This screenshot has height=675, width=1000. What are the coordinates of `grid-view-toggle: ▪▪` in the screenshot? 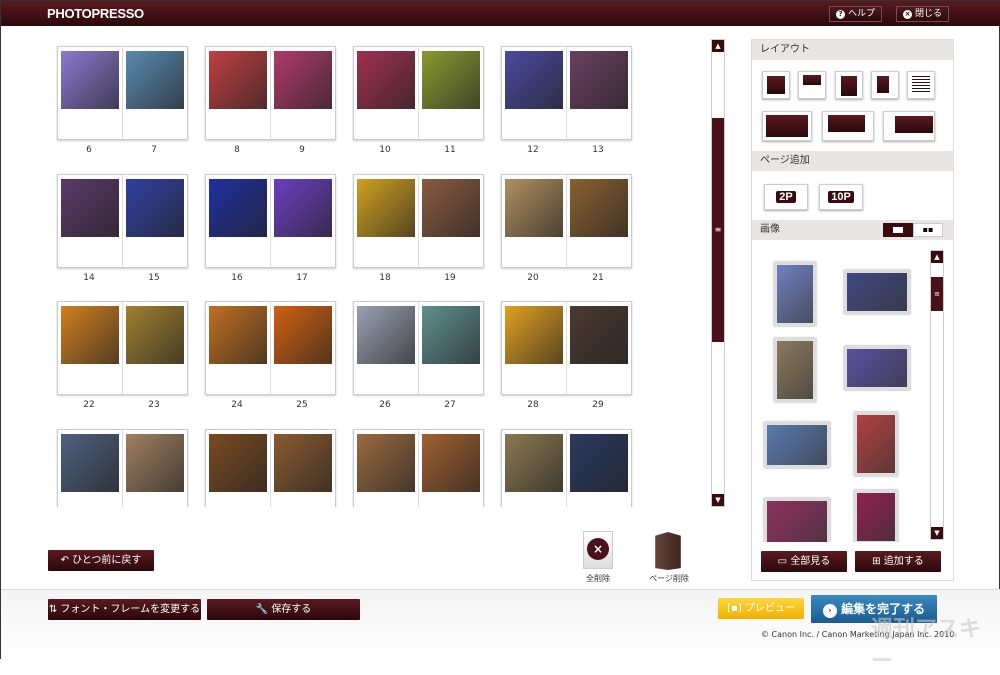 It's located at (928, 230).